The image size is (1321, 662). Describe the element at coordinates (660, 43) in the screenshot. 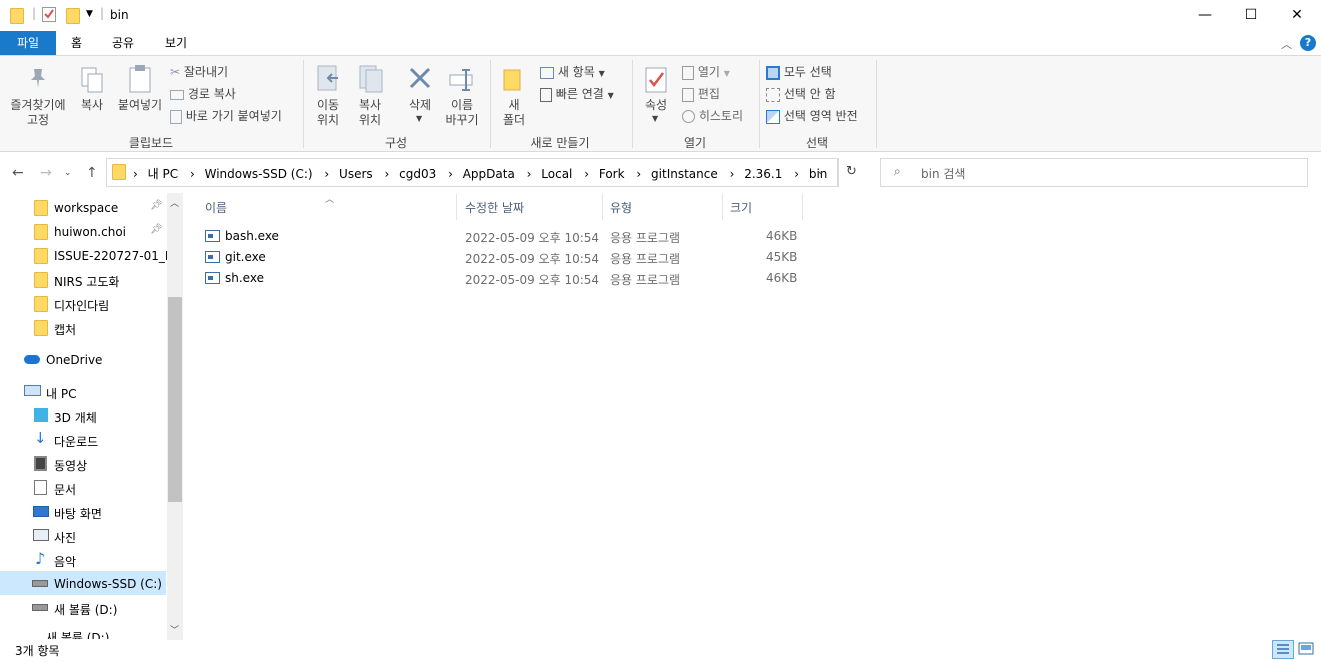

I see `ribbon-tabs: 파일 홈 공유 보기 ︿ ?` at that location.